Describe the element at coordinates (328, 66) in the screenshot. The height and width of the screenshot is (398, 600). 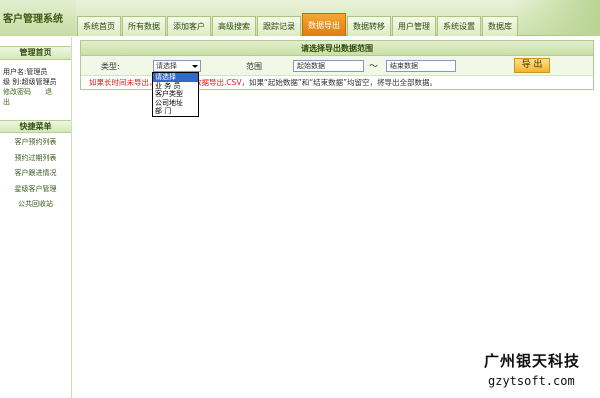
I see `start-data-input: 起始数据` at that location.